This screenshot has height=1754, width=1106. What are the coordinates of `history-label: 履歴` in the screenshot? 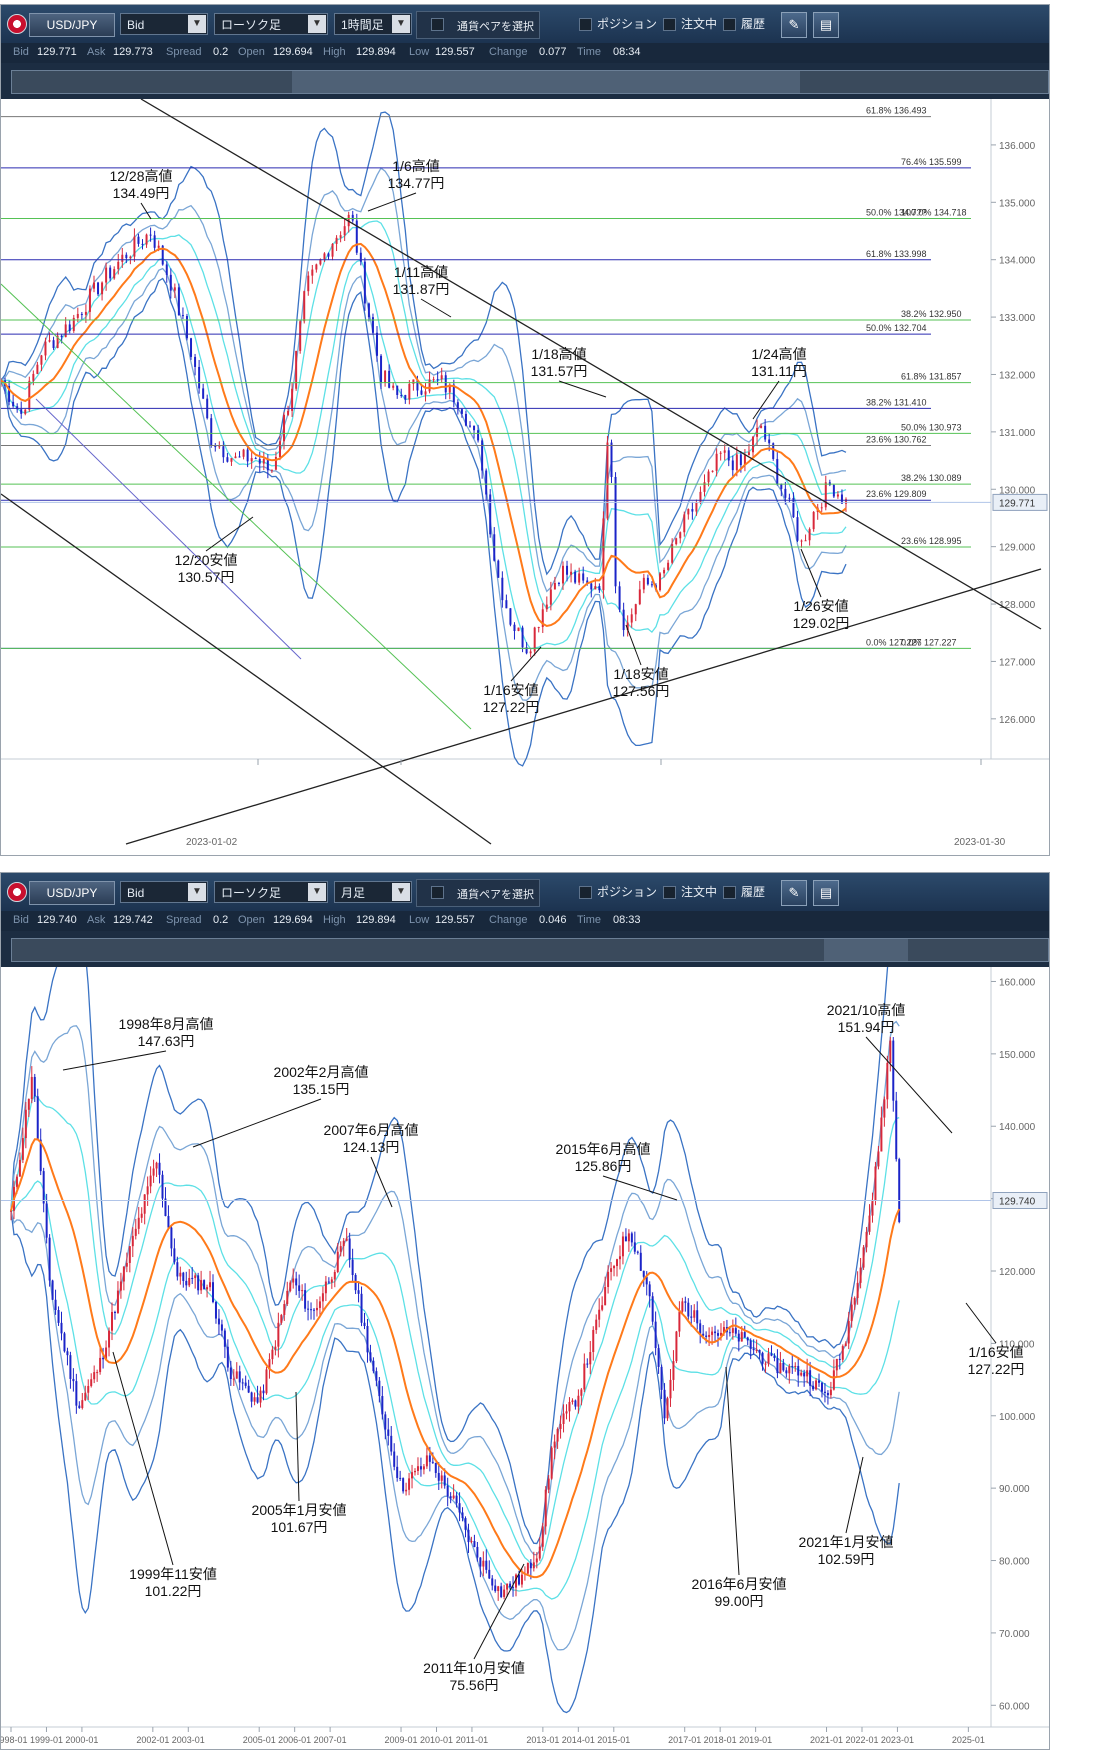 It's located at (753, 892).